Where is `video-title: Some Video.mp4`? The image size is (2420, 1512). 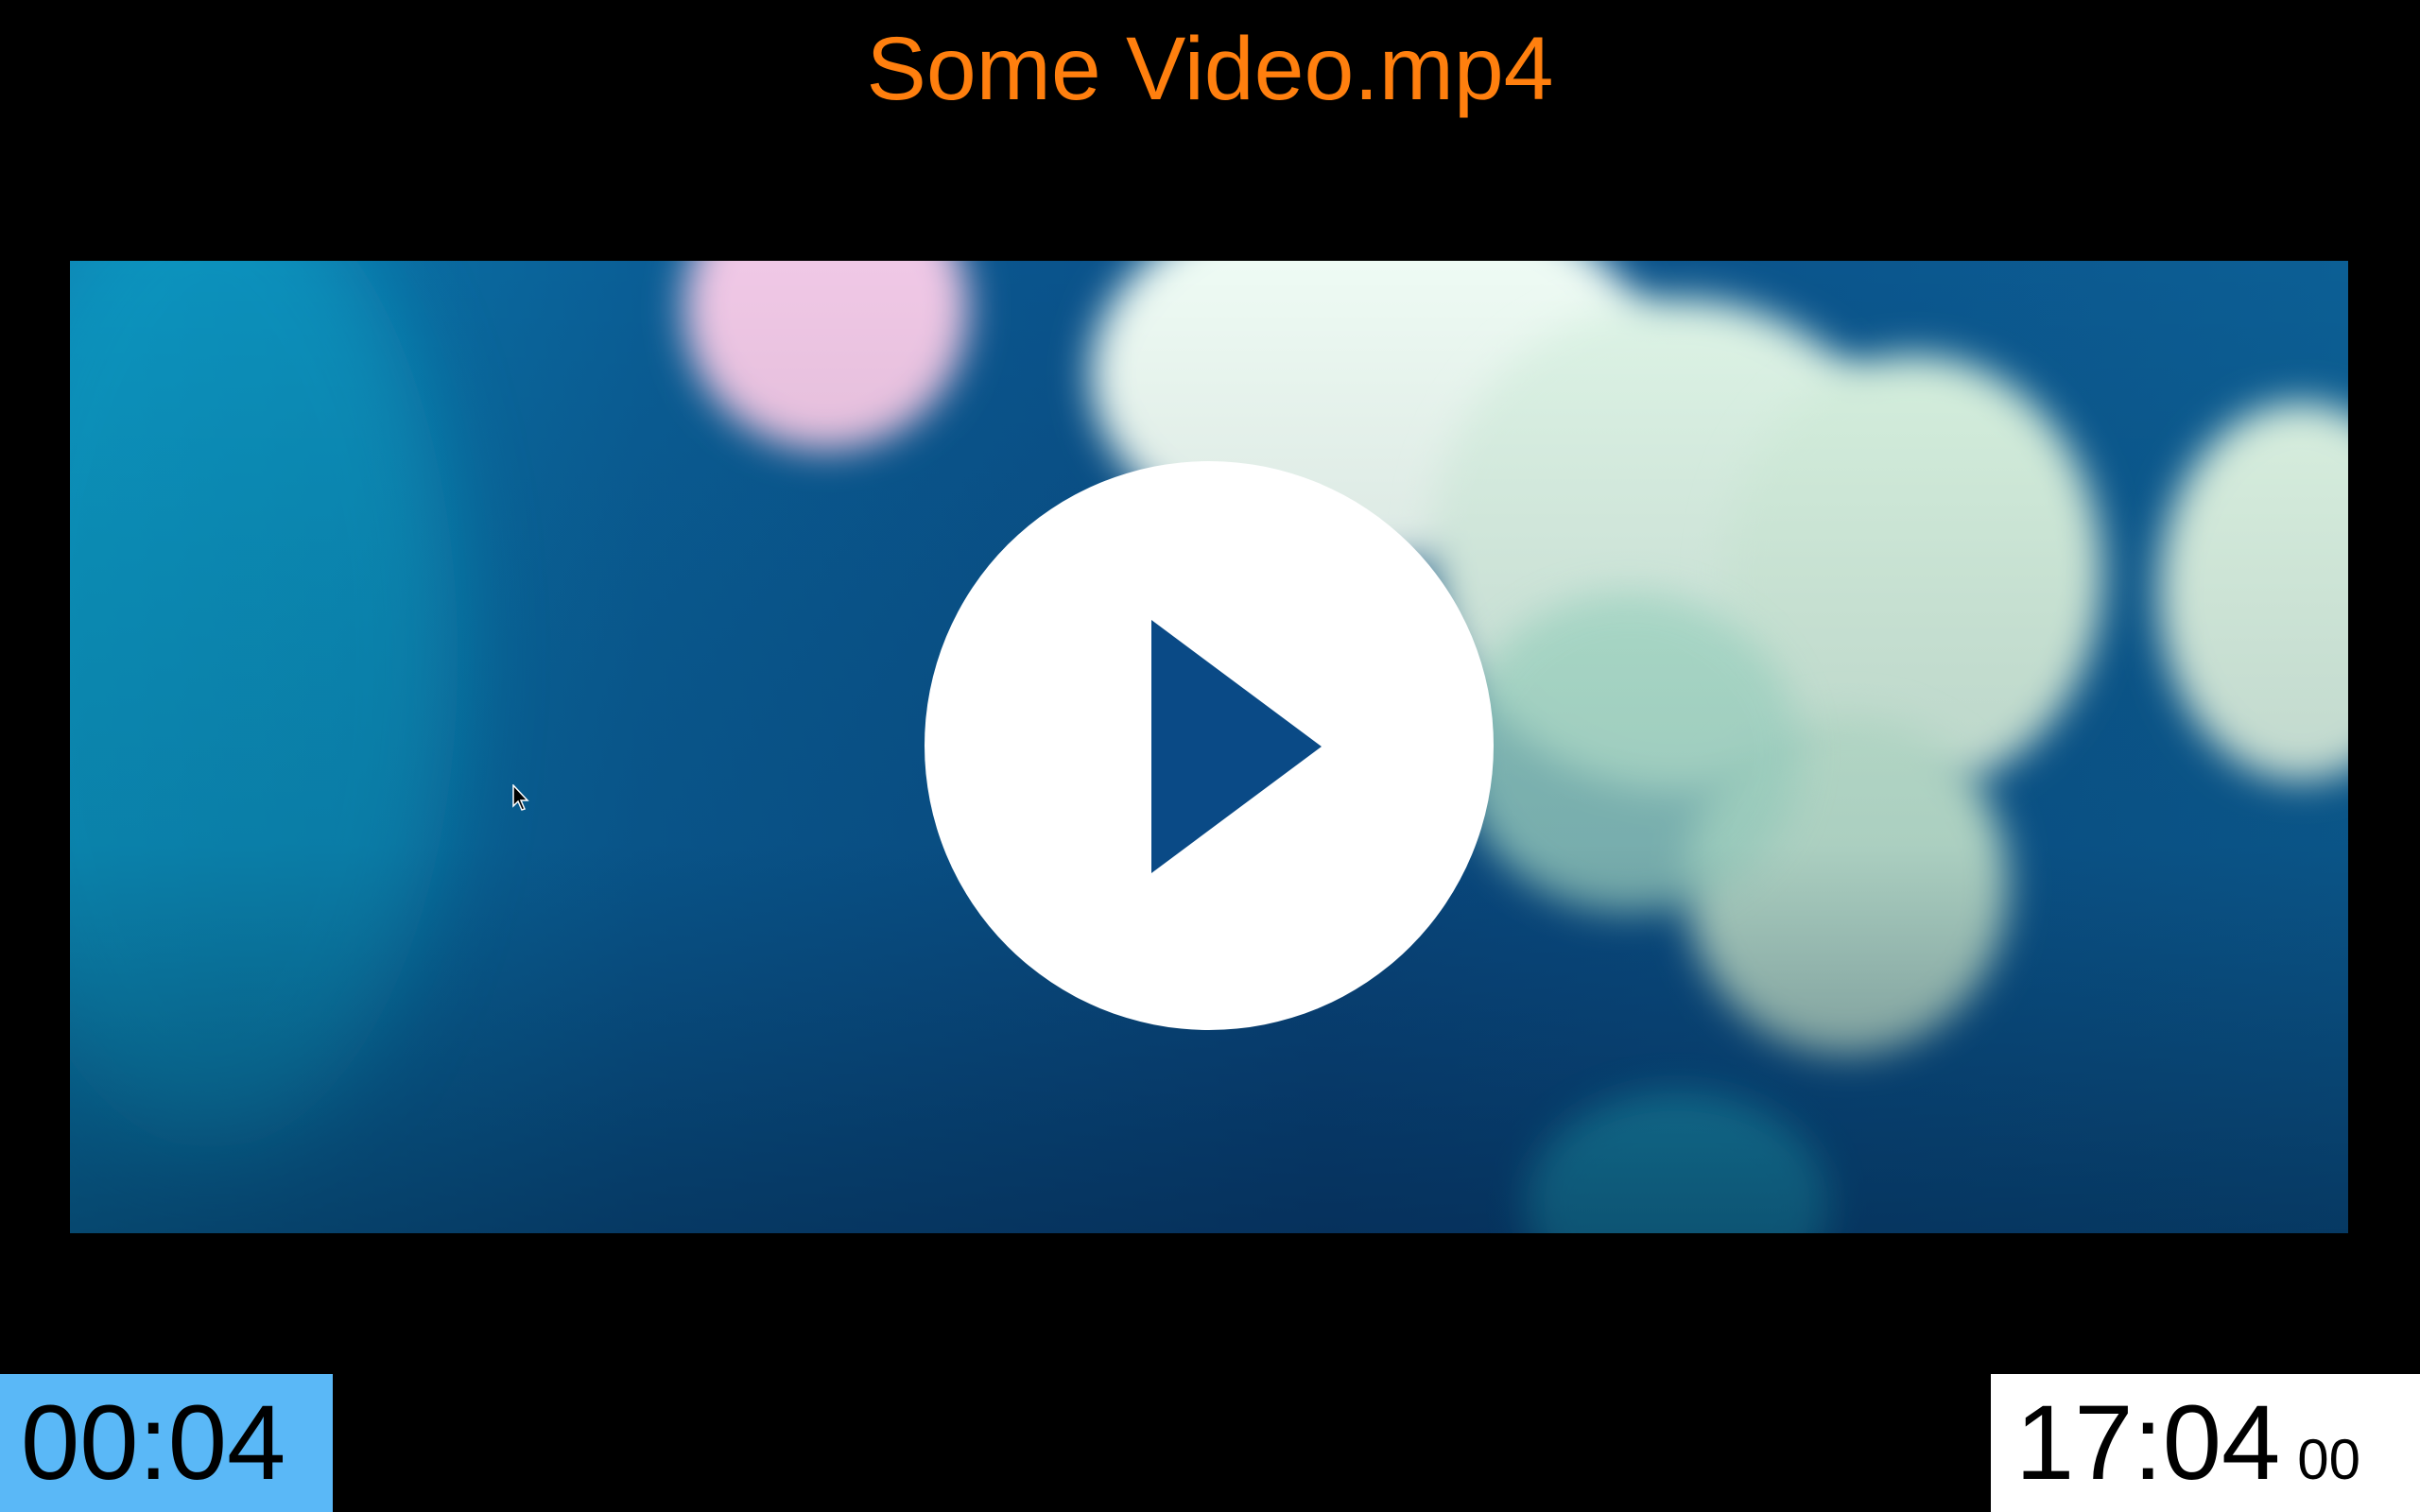
video-title: Some Video.mp4 is located at coordinates (1210, 69).